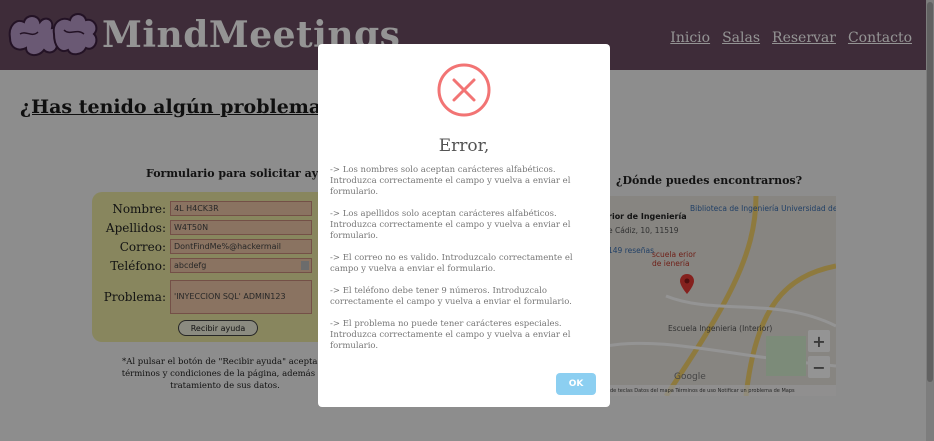 Image resolution: width=934 pixels, height=441 pixels. Describe the element at coordinates (464, 146) in the screenshot. I see `dialog-title: Error,` at that location.